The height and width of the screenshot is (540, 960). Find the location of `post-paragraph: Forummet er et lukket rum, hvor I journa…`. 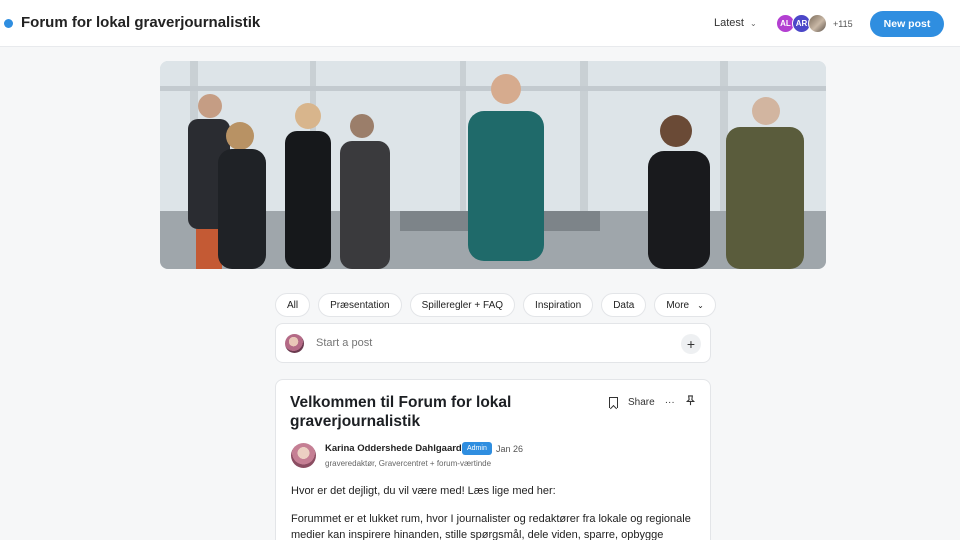

post-paragraph: Forummet er et lukket rum, hvor I journa… is located at coordinates (491, 526).